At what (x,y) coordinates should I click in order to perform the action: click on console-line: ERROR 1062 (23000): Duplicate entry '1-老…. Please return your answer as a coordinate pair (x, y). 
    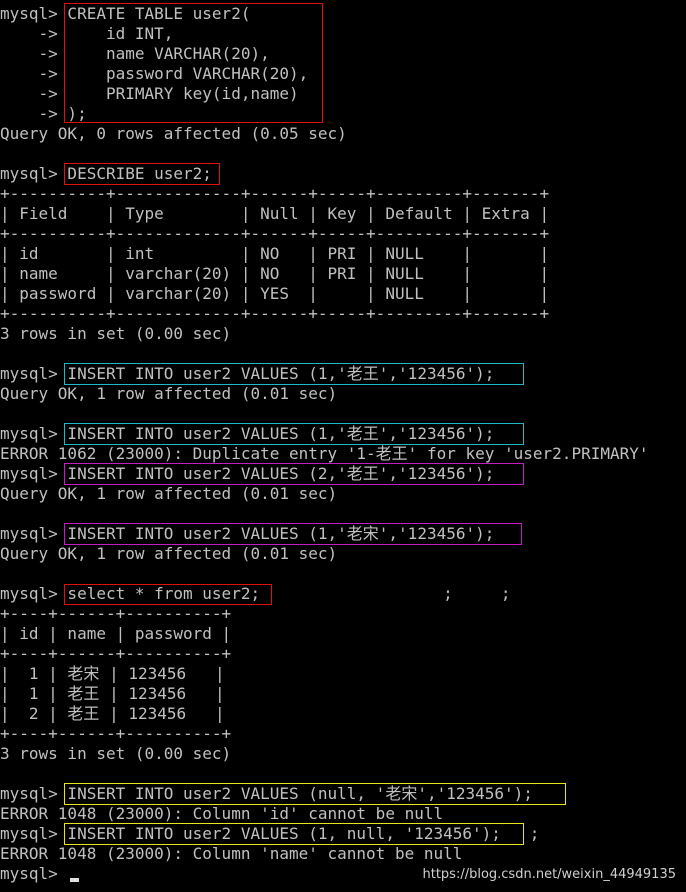
    Looking at the image, I should click on (324, 453).